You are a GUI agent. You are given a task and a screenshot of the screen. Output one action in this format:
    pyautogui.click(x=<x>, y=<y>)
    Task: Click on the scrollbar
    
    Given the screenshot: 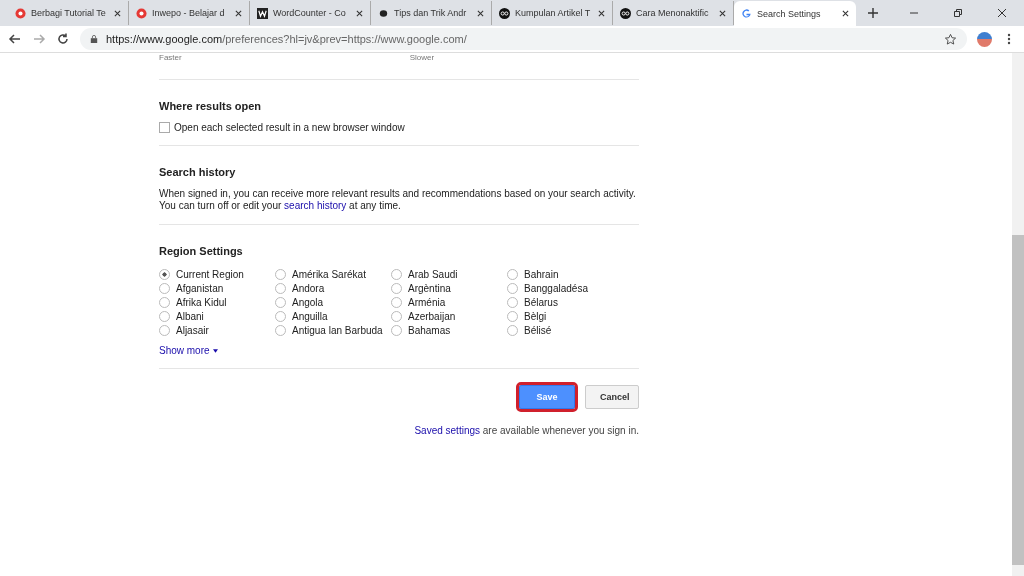 What is the action you would take?
    pyautogui.click(x=1018, y=314)
    